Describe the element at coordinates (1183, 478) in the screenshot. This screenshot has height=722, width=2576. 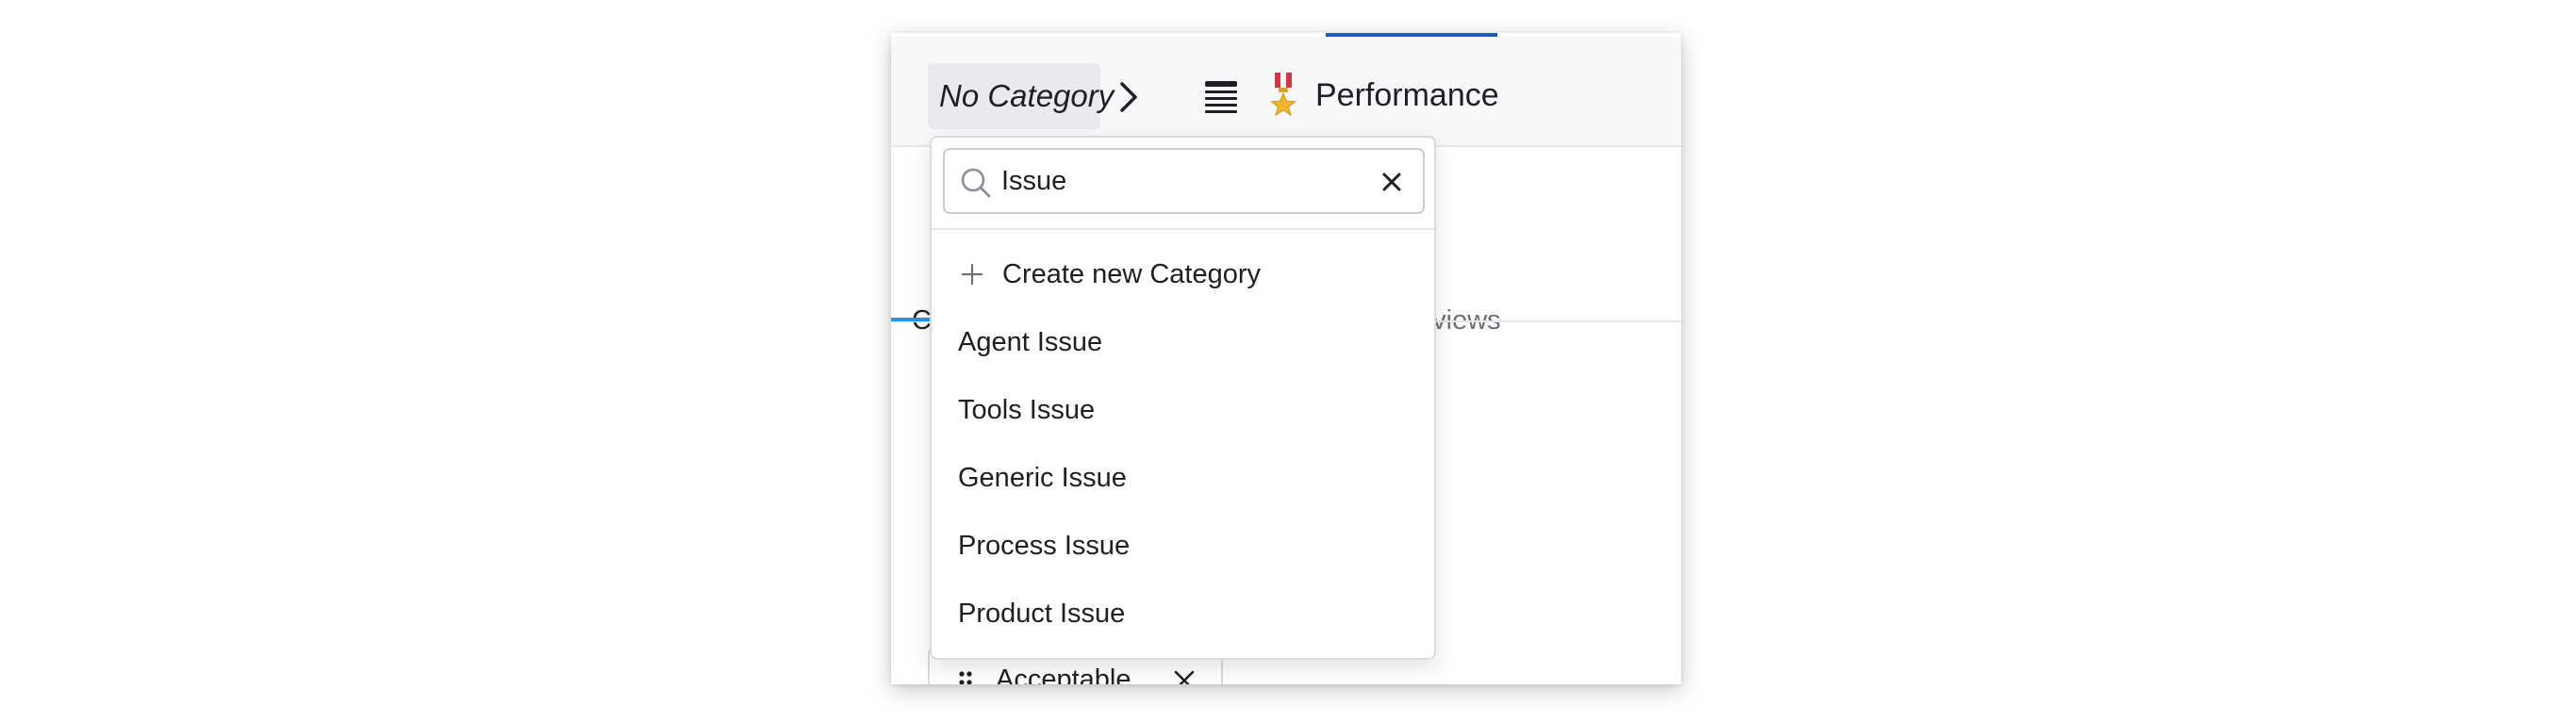
I see `category-option: Generic Issue` at that location.